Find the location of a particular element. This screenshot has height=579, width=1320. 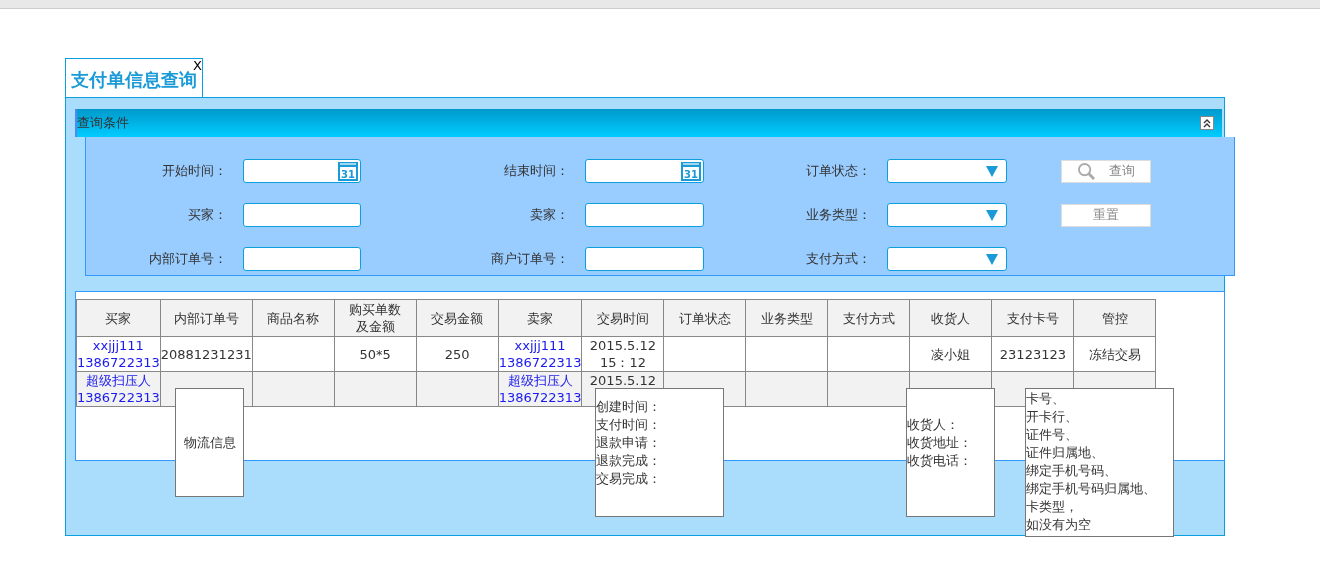

table-cell: 50*5 is located at coordinates (375, 354).